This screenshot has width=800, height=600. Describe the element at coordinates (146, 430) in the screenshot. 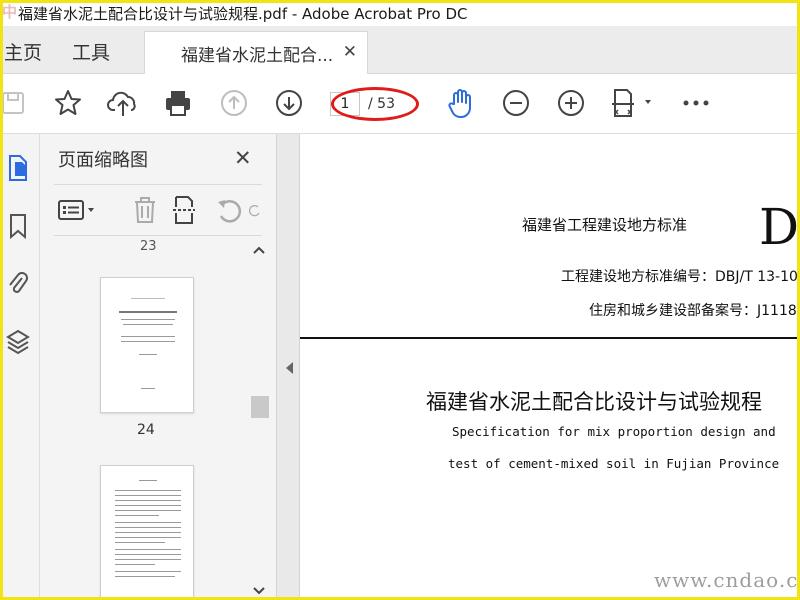

I see `thumbnail-page-number: 24` at that location.